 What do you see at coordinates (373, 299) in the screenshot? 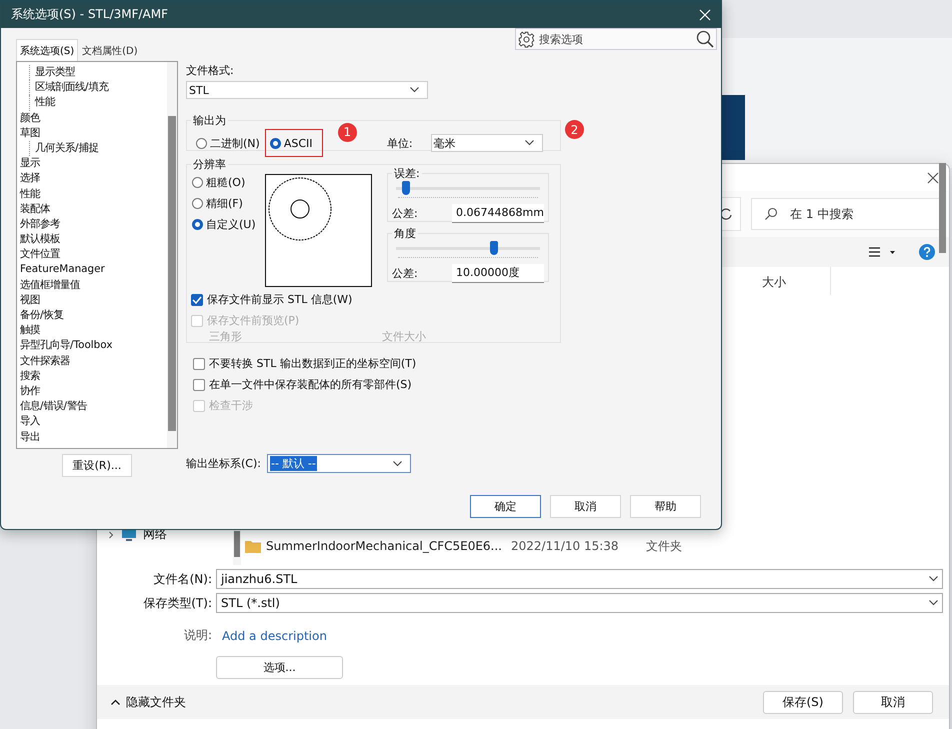
I see `checkbox-option: 保存文件前显示 STL 信息(W)` at bounding box center [373, 299].